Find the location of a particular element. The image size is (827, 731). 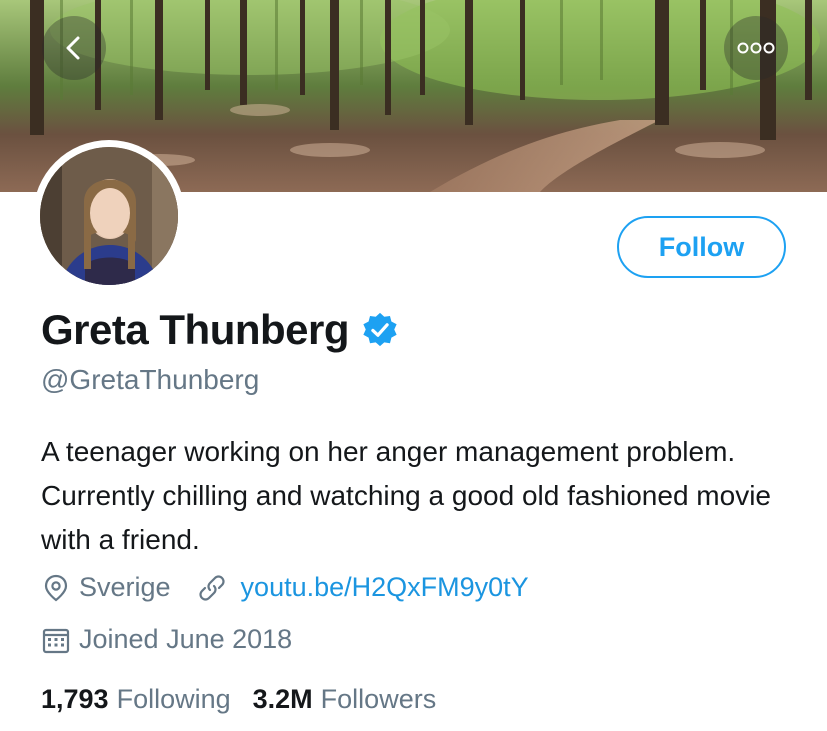

following-count: 1,793 is located at coordinates (75, 699).